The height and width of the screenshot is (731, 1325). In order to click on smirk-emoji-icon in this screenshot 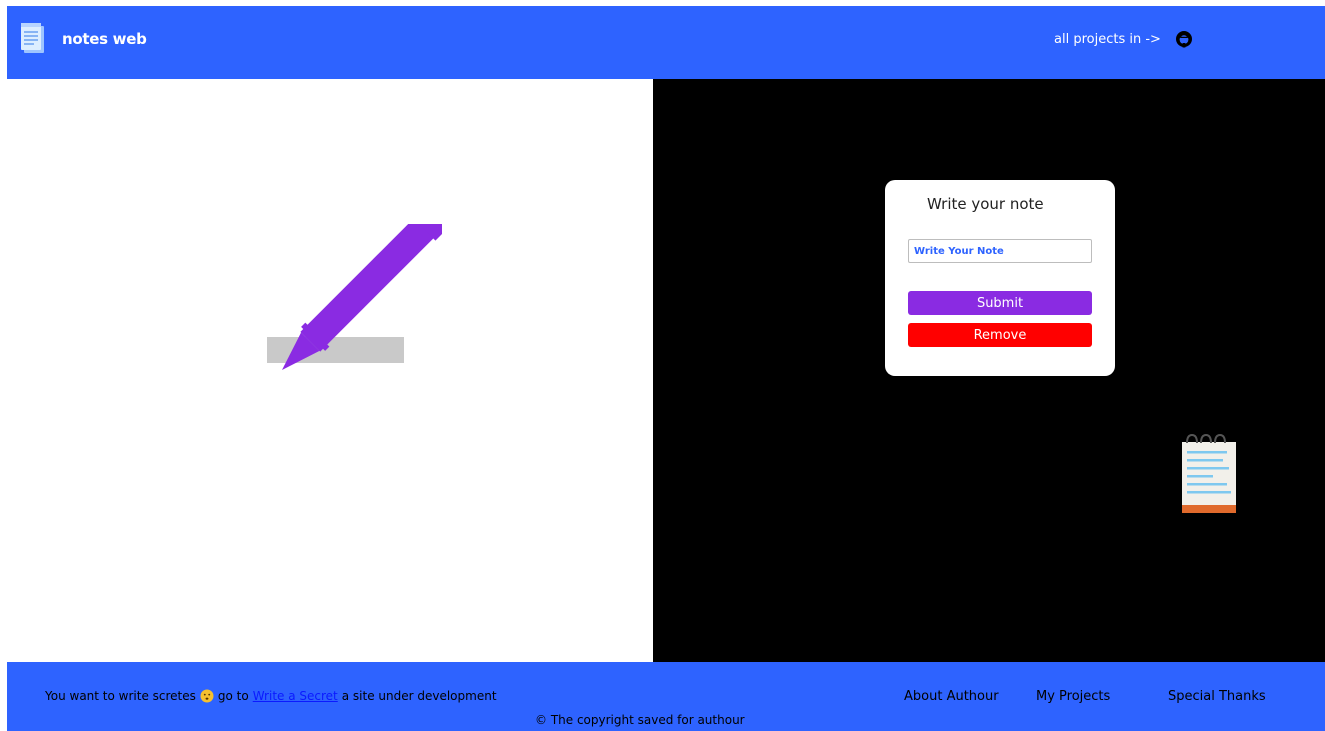, I will do `click(207, 696)`.